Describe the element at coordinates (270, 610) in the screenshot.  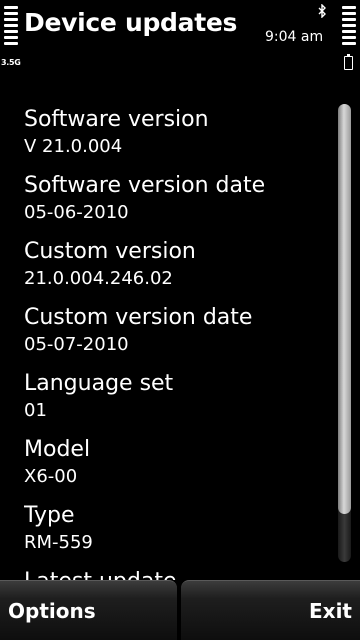
I see `exit-softkey: Exit` at that location.